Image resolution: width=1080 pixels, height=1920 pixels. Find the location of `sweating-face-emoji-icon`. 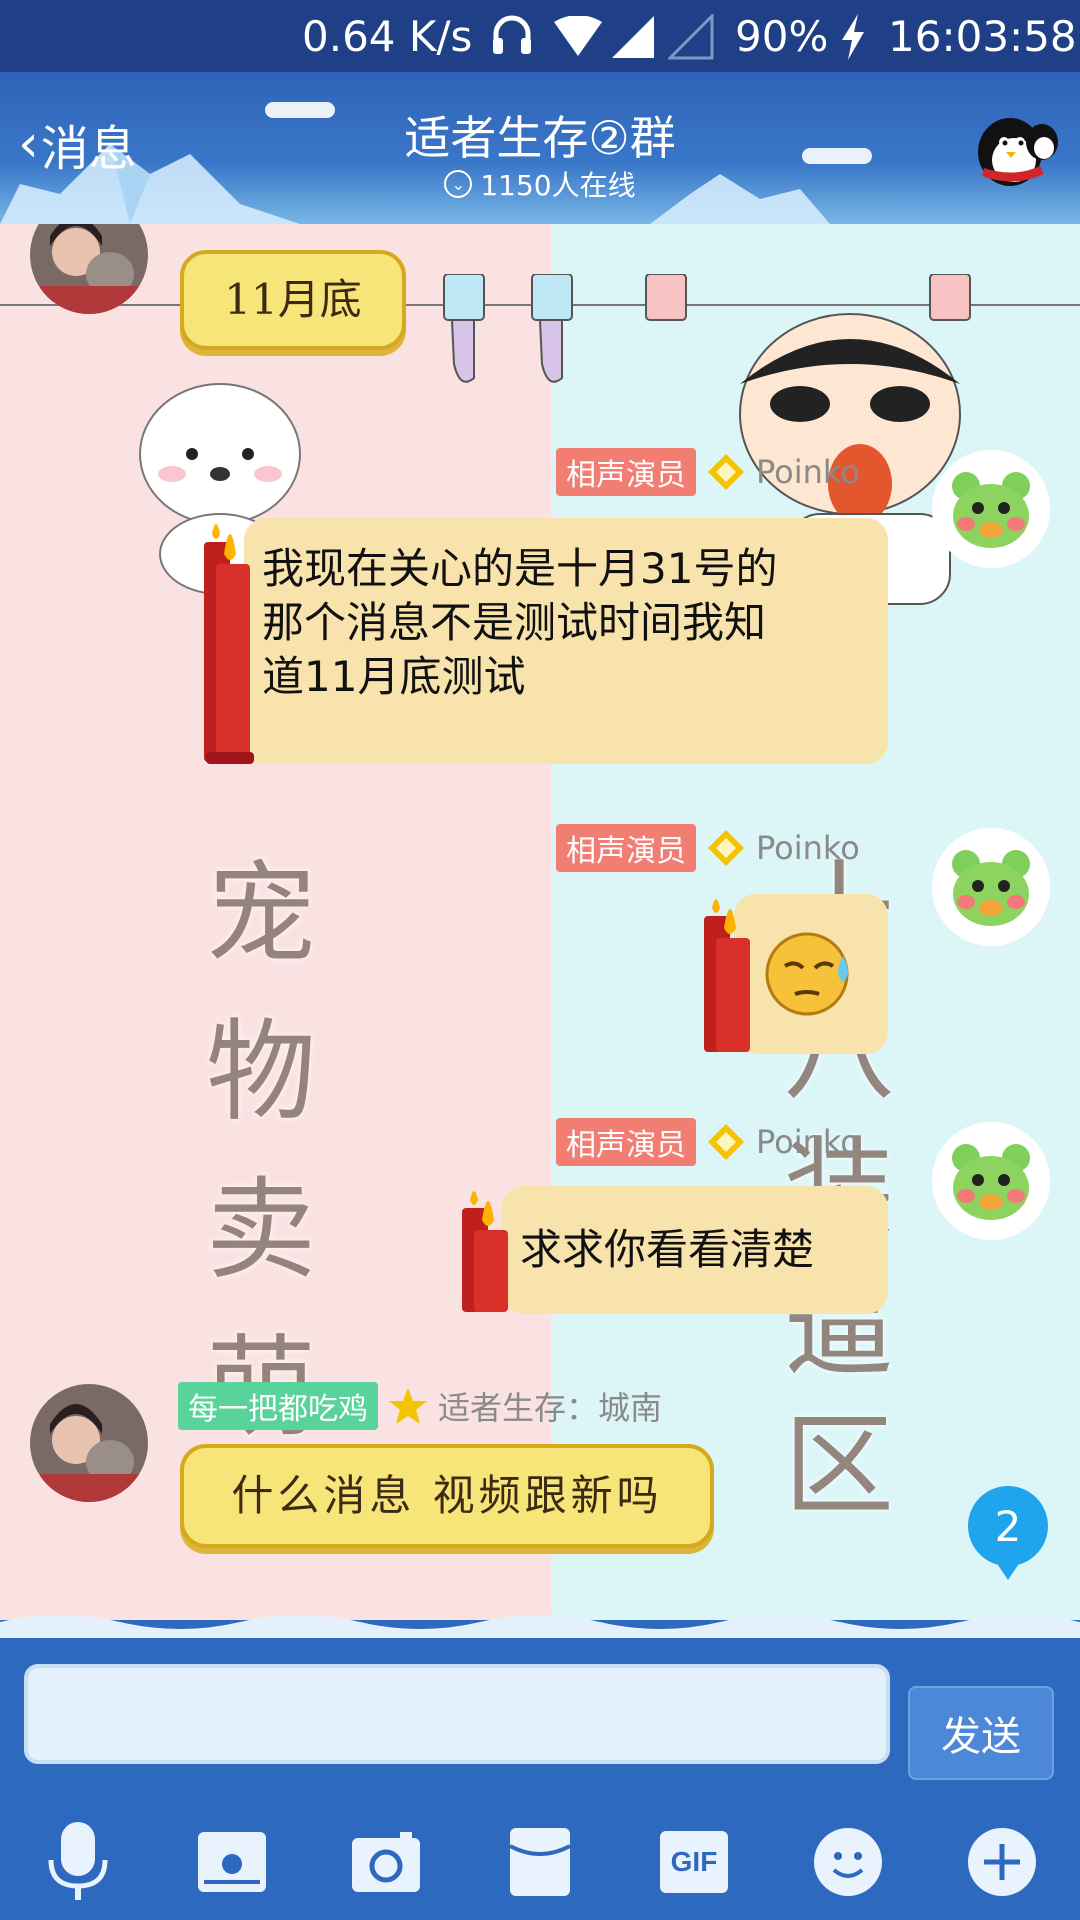

sweating-face-emoji-icon is located at coordinates (807, 974).